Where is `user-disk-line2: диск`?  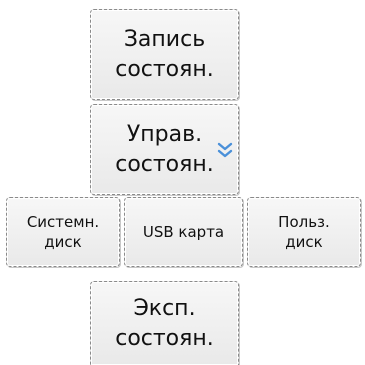
user-disk-line2: диск is located at coordinates (304, 242).